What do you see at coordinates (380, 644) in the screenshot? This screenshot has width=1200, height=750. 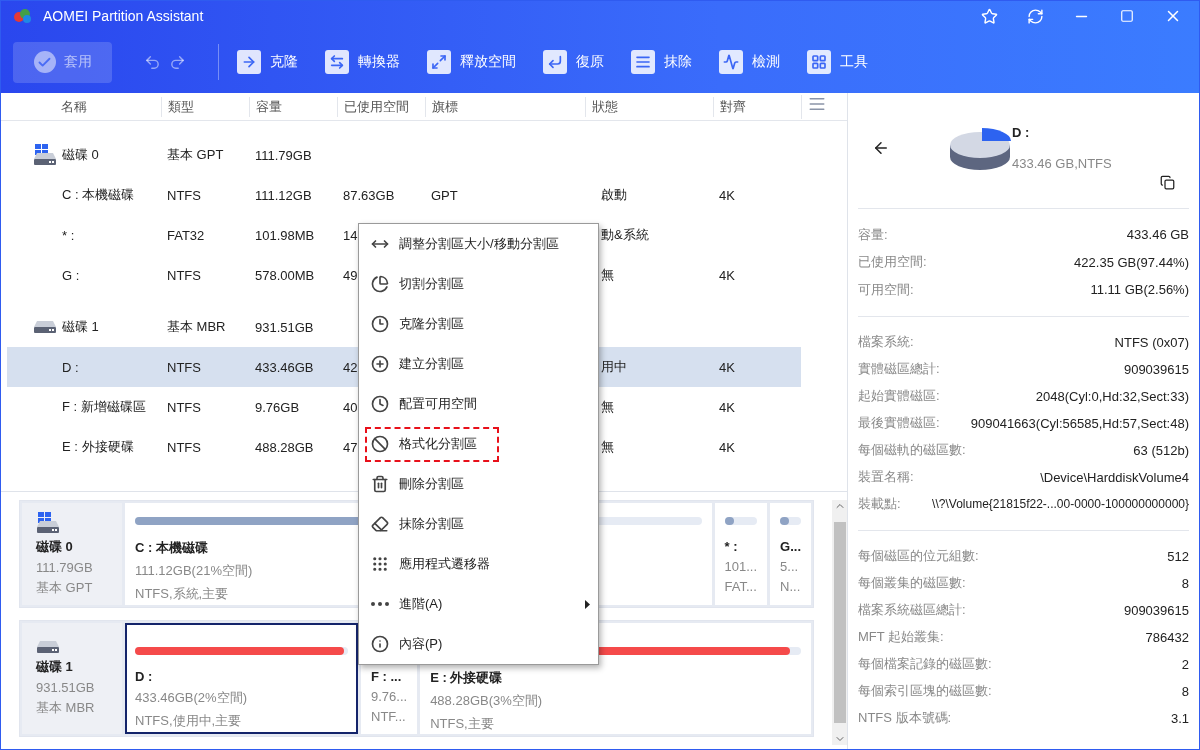 I see `info-icon` at bounding box center [380, 644].